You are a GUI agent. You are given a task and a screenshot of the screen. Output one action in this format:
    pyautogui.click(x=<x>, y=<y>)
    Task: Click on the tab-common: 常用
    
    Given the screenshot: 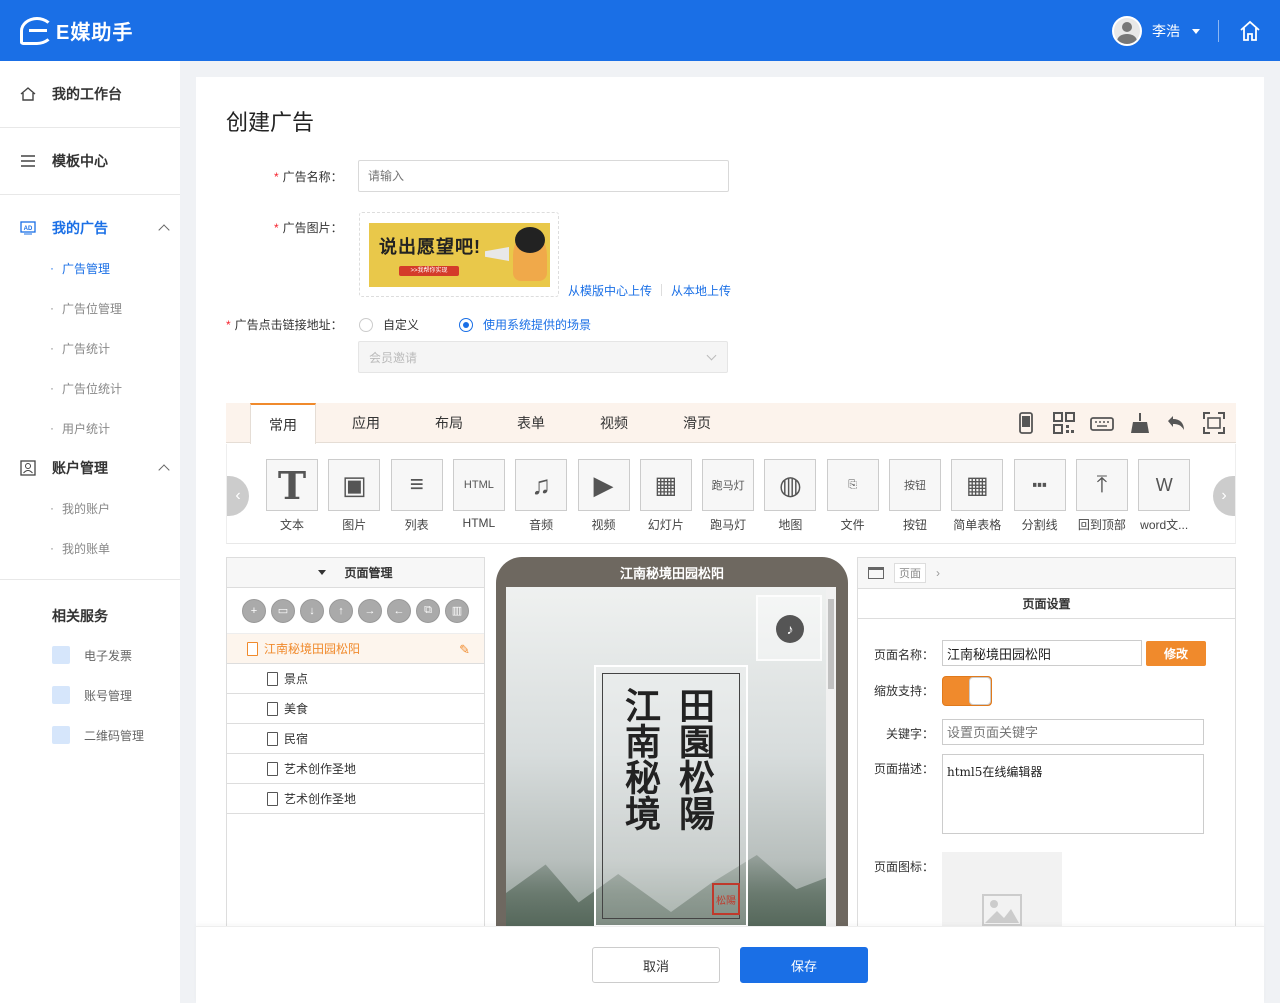 What is the action you would take?
    pyautogui.click(x=283, y=423)
    